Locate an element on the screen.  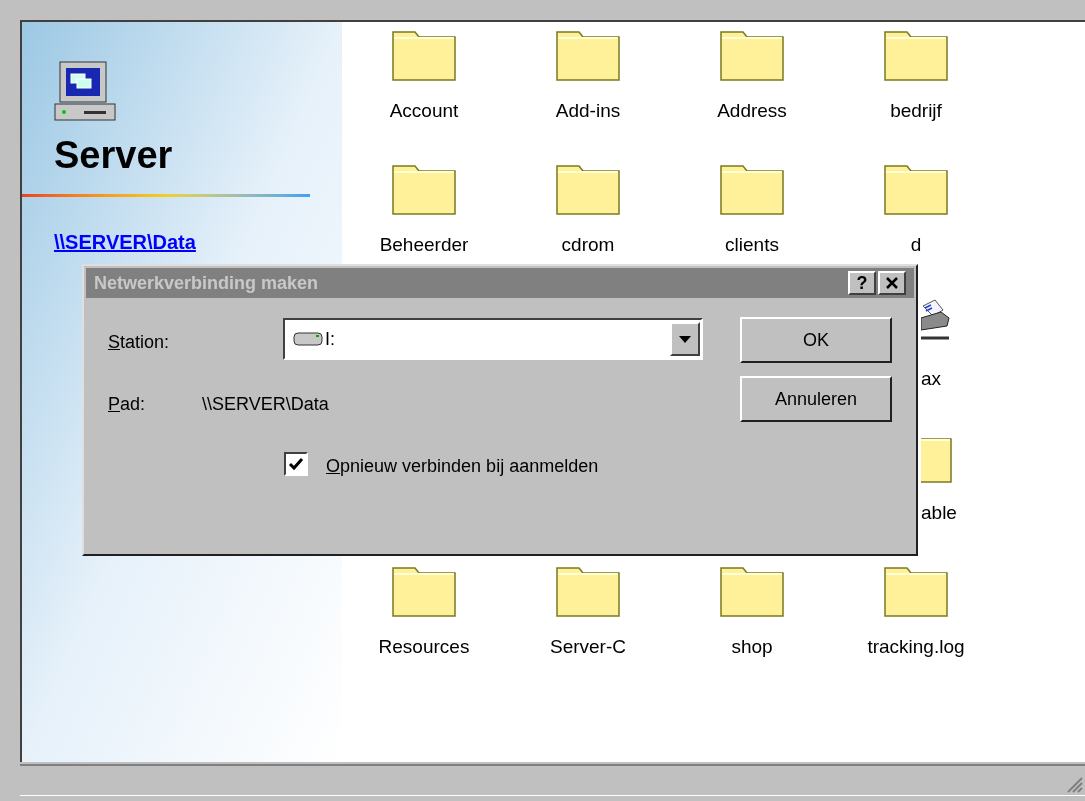
item-label: able is located at coordinates (939, 513).